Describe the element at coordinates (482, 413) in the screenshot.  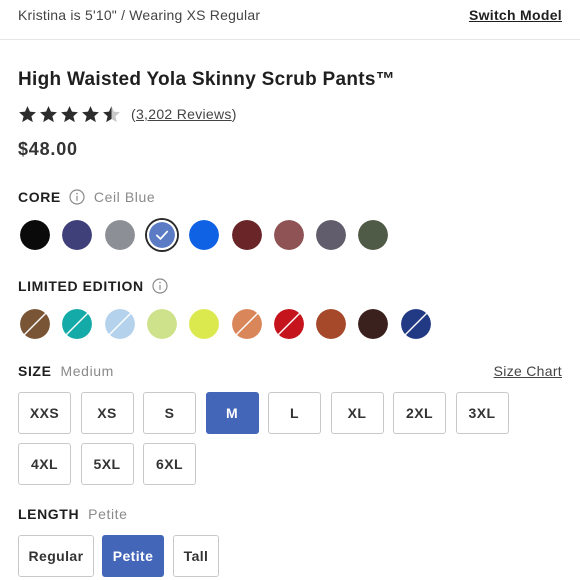
I see `size-option-button: 3XL` at that location.